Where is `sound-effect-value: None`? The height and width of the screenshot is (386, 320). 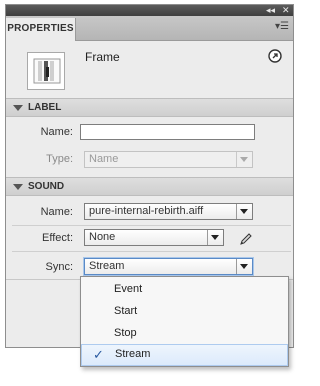 sound-effect-value: None is located at coordinates (102, 237).